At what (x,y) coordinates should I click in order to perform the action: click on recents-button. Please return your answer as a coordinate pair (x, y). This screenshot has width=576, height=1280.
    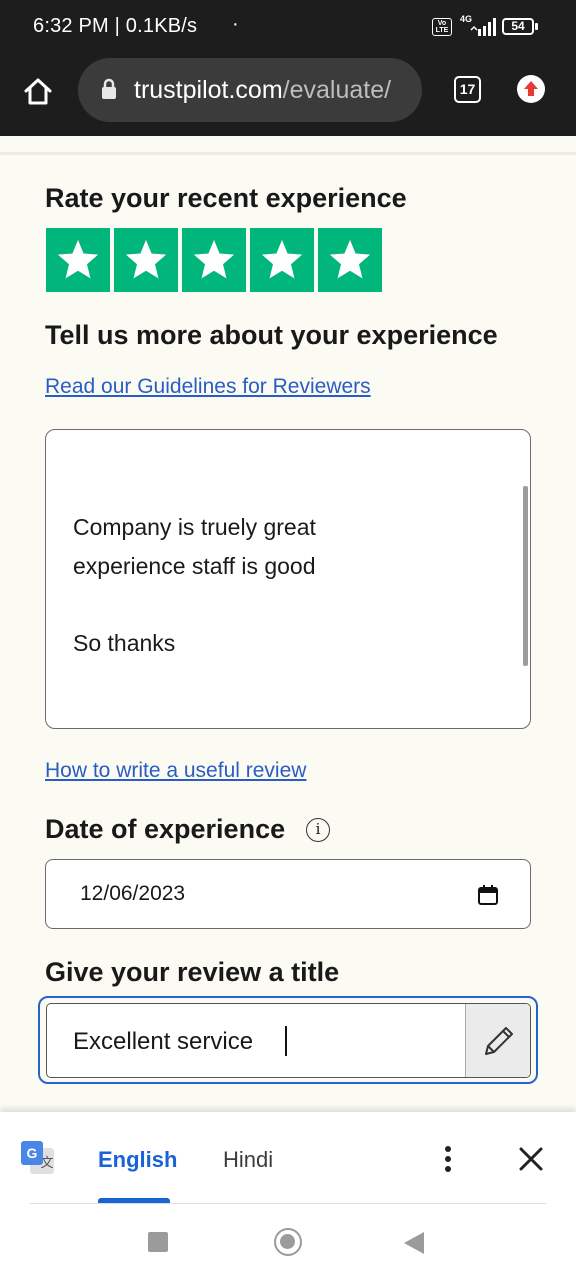
    Looking at the image, I should click on (158, 1242).